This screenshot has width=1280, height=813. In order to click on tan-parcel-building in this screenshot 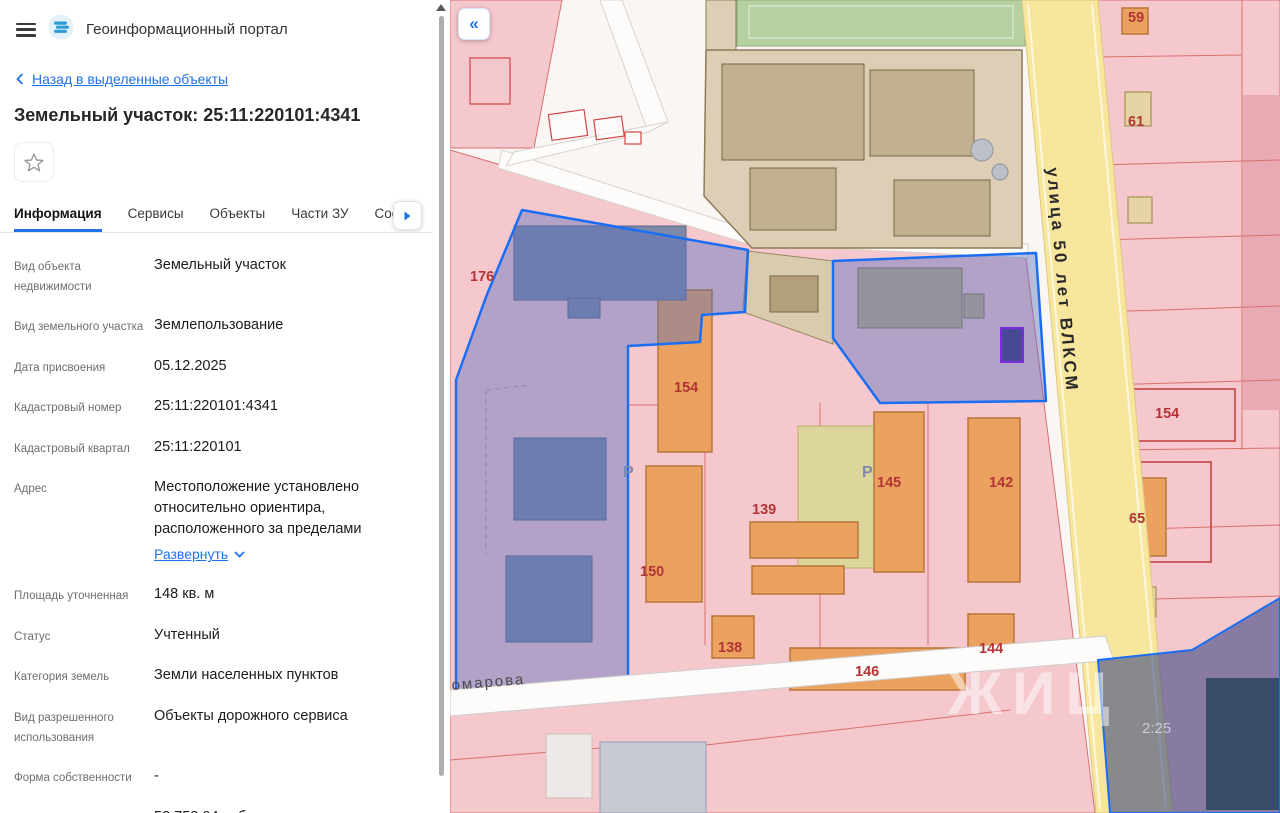, I will do `click(794, 294)`.